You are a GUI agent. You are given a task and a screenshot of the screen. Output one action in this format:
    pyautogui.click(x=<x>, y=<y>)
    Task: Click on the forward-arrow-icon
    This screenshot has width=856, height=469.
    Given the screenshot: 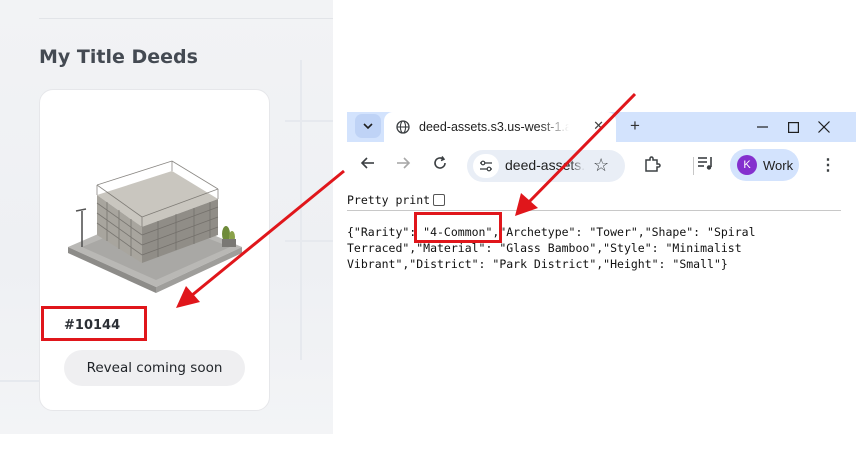 What is the action you would take?
    pyautogui.click(x=403, y=165)
    